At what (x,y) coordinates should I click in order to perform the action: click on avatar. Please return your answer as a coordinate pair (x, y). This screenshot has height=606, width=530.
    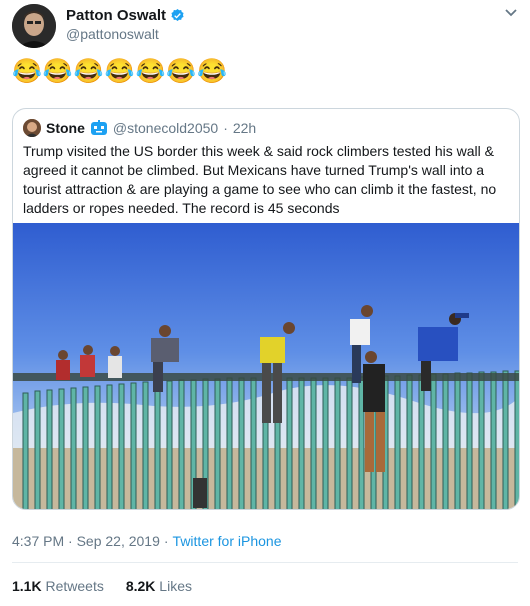
    Looking at the image, I should click on (34, 26).